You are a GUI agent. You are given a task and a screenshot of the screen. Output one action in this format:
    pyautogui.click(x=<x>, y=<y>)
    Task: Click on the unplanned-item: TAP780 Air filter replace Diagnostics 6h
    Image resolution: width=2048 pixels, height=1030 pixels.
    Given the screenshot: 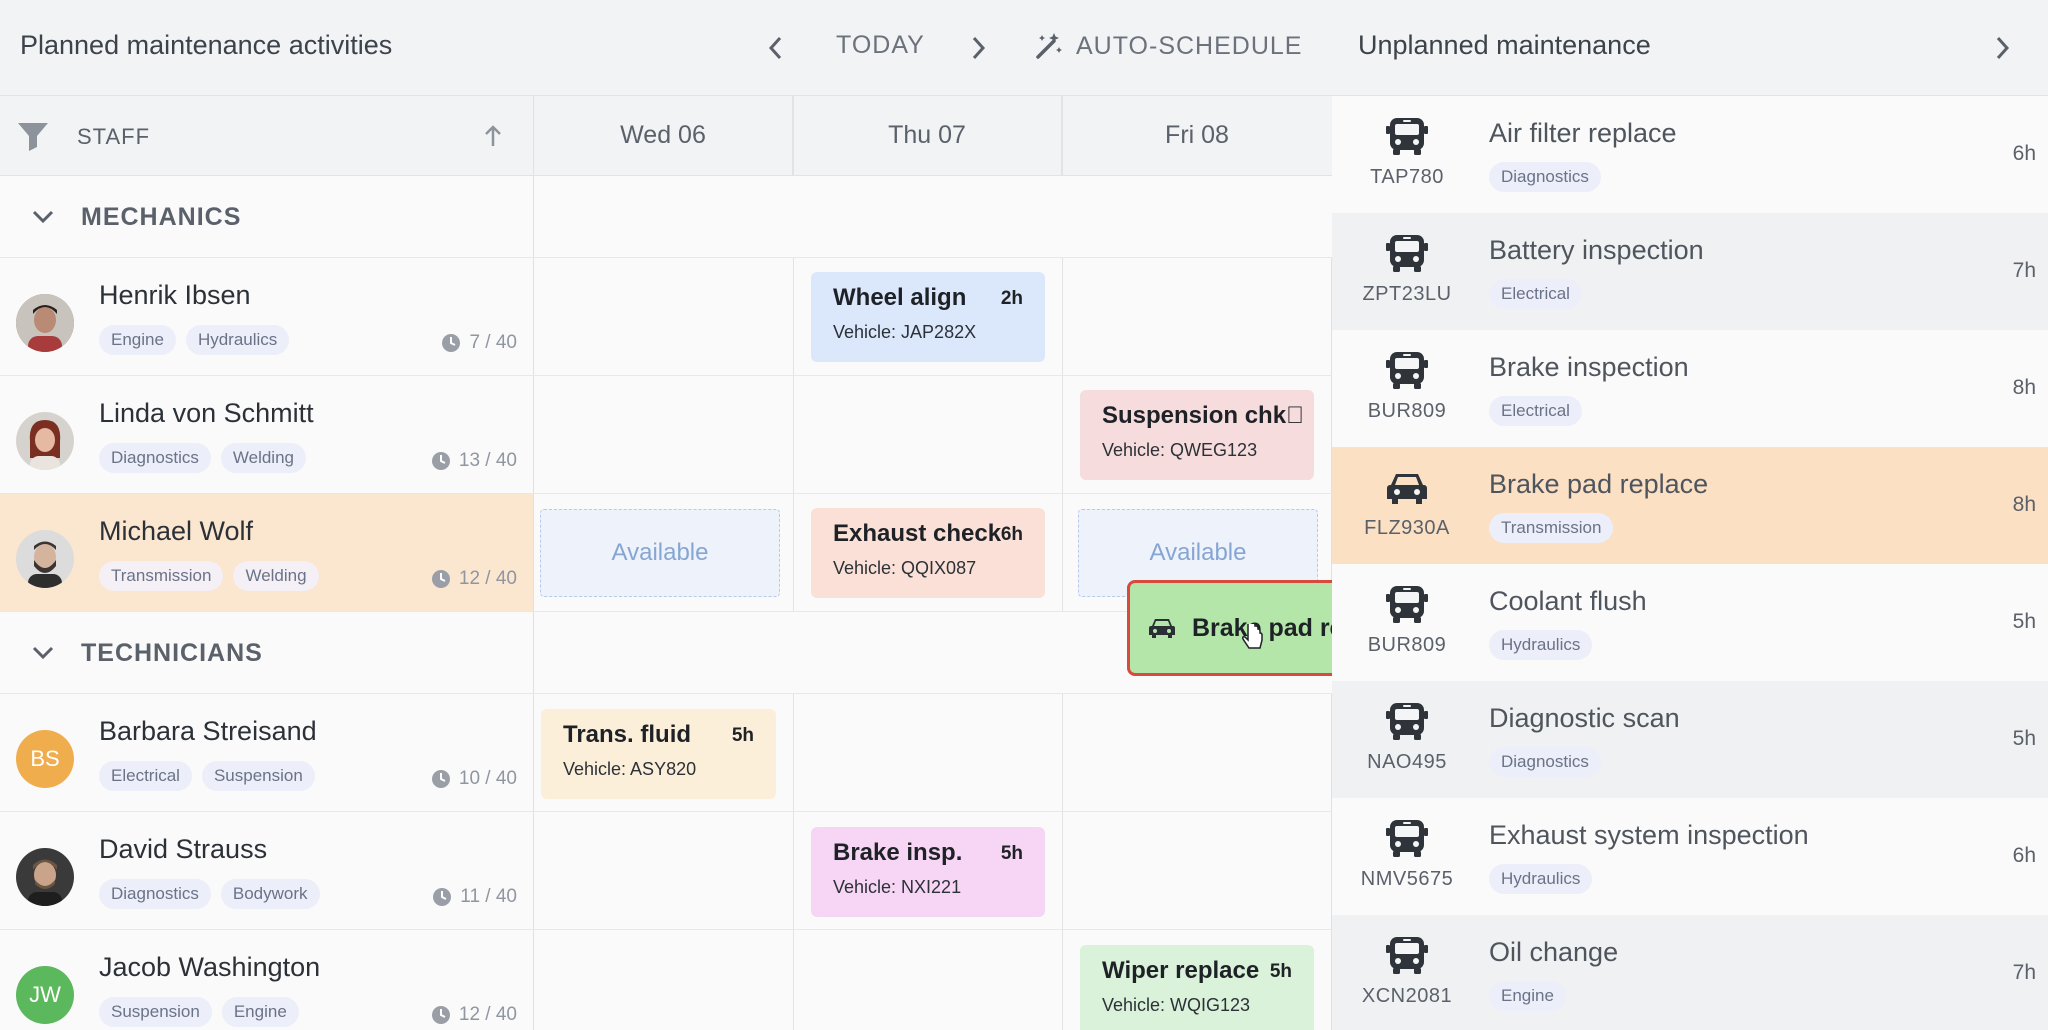 What is the action you would take?
    pyautogui.click(x=1690, y=154)
    